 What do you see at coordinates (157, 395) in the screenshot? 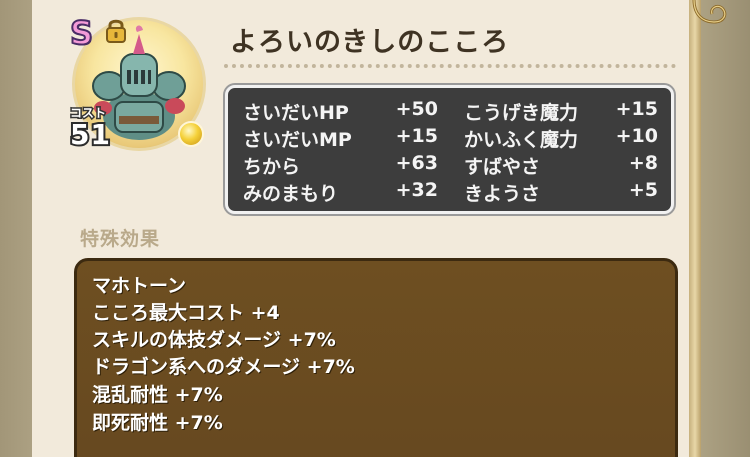
I see `effect-item: 混乱耐性 +7%` at bounding box center [157, 395].